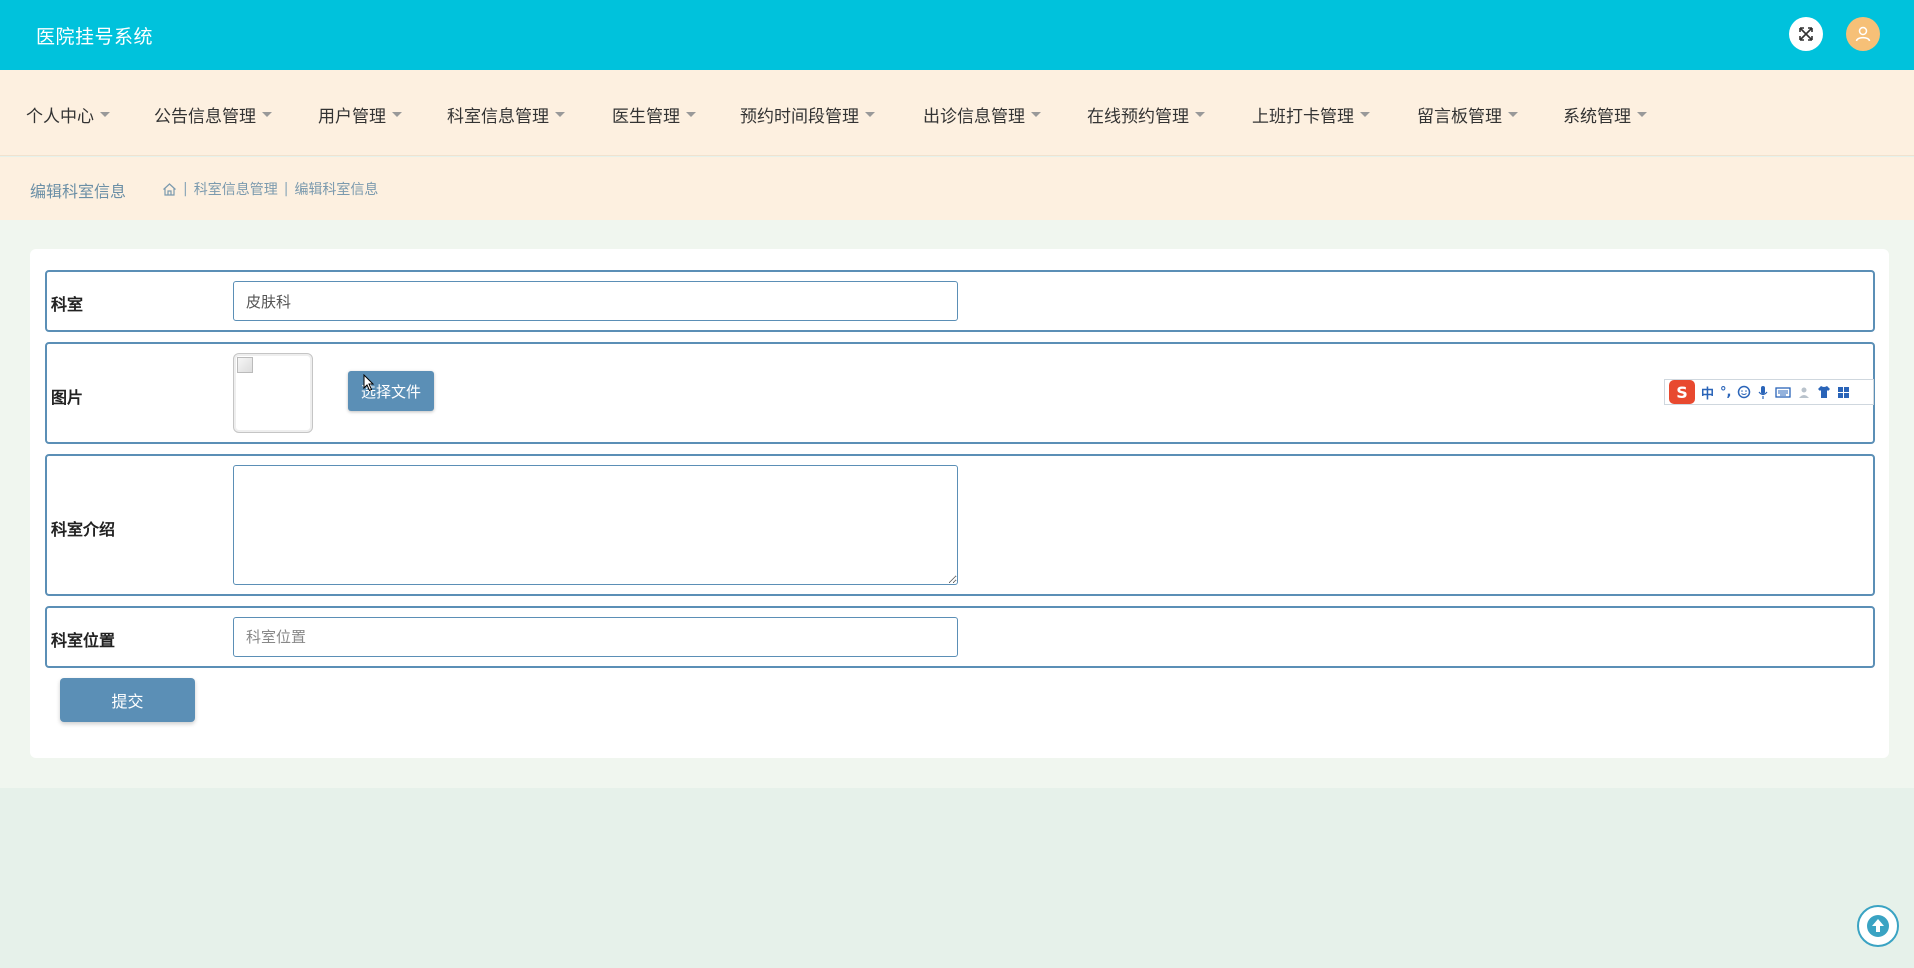 The height and width of the screenshot is (968, 1914). I want to click on fullscreen-button, so click(1806, 34).